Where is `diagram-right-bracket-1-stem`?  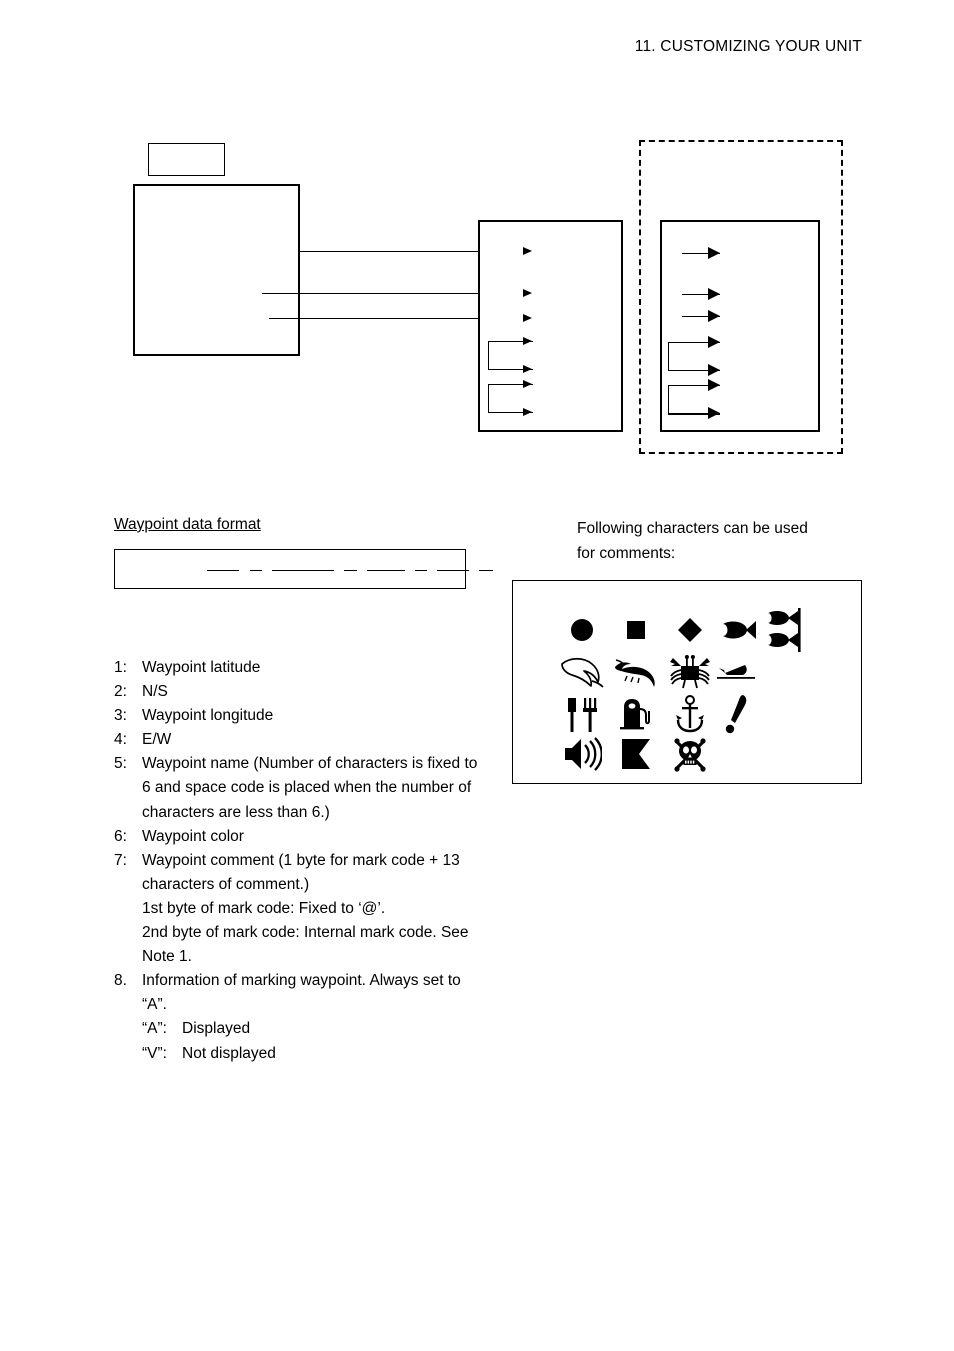
diagram-right-bracket-1-stem is located at coordinates (668, 356).